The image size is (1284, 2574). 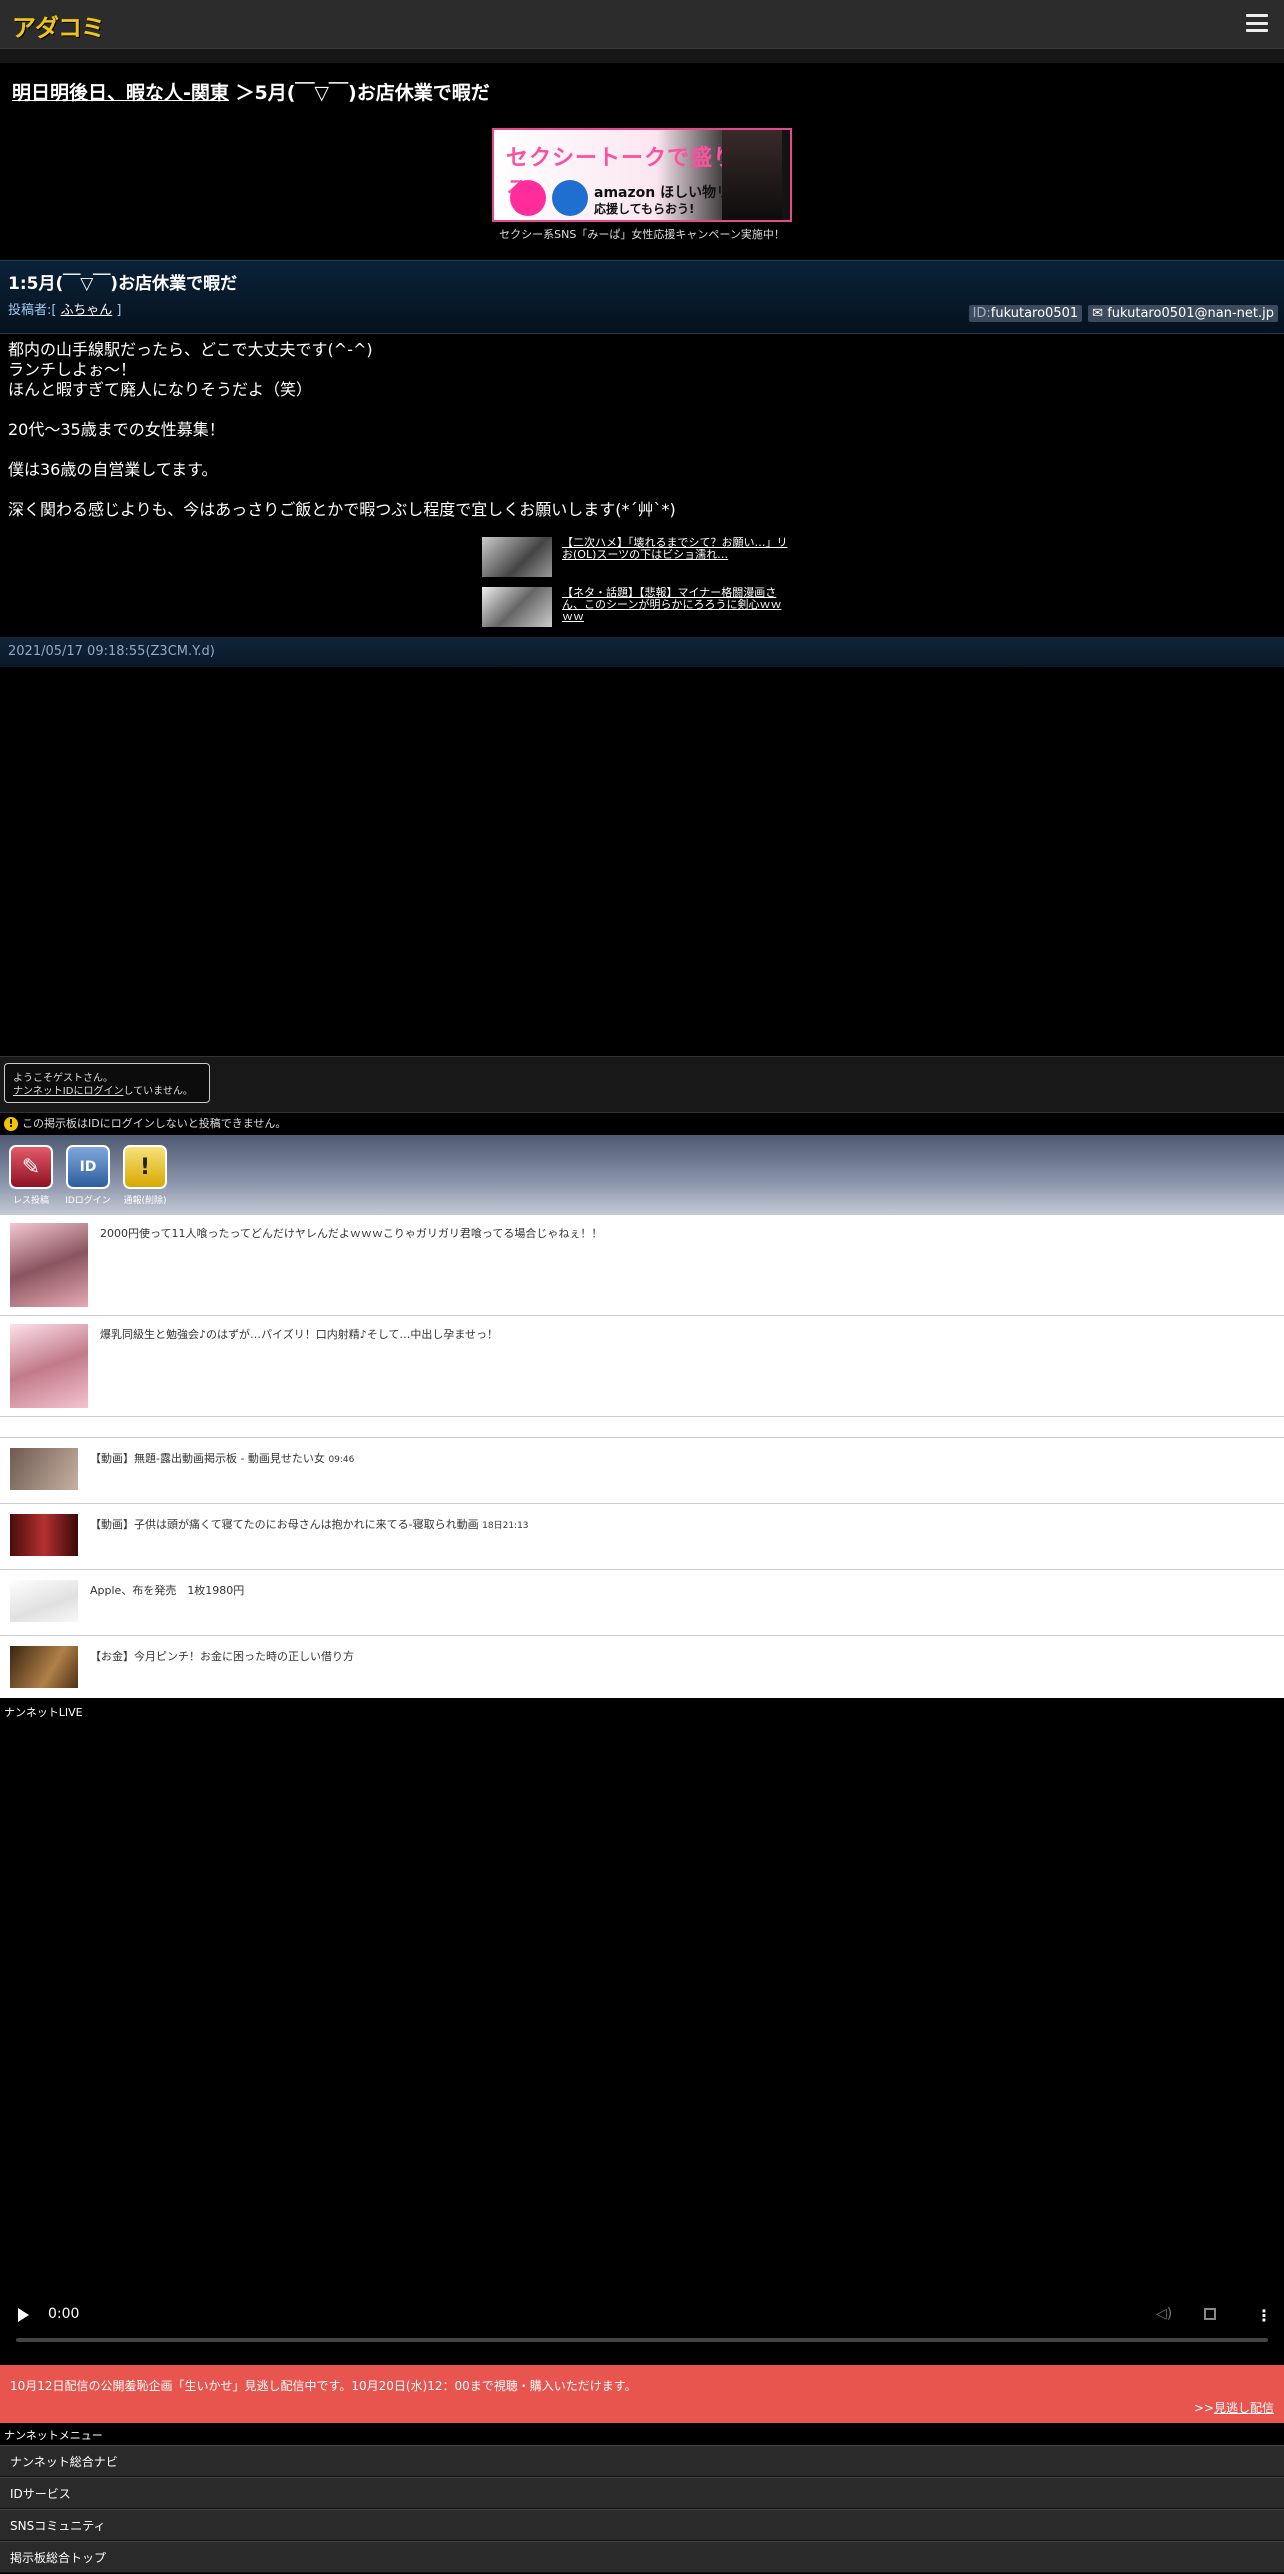 I want to click on banner-badge-men, so click(x=570, y=198).